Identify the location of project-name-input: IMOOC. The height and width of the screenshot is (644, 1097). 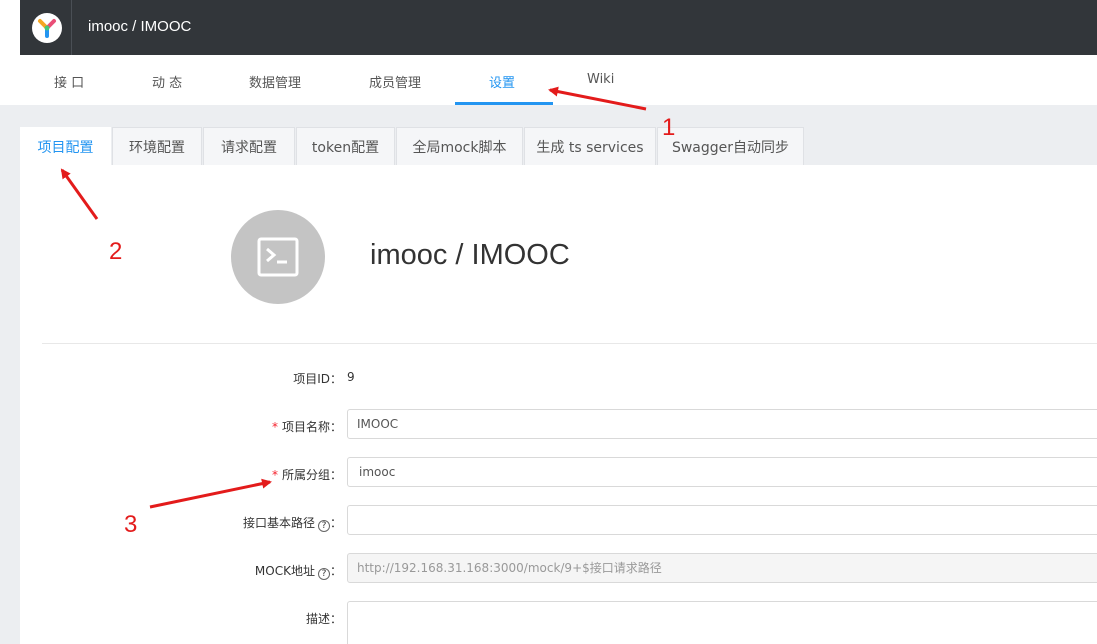
(722, 424).